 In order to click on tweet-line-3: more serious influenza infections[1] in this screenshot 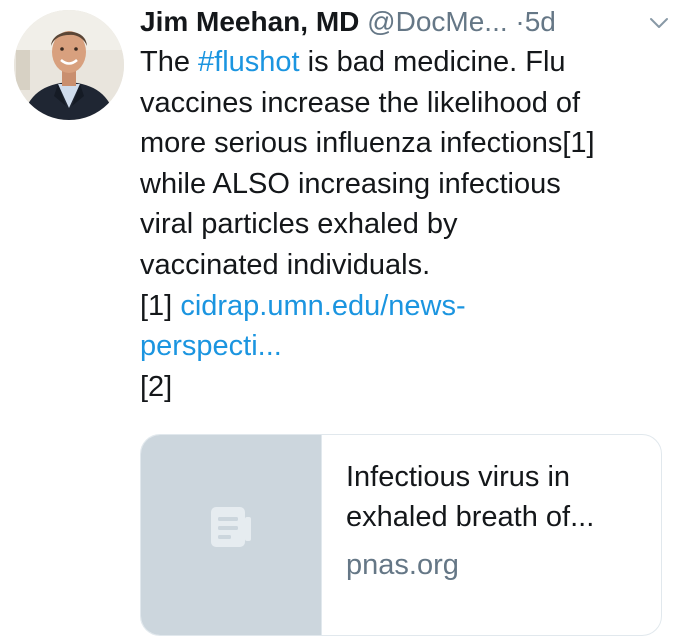, I will do `click(367, 143)`.